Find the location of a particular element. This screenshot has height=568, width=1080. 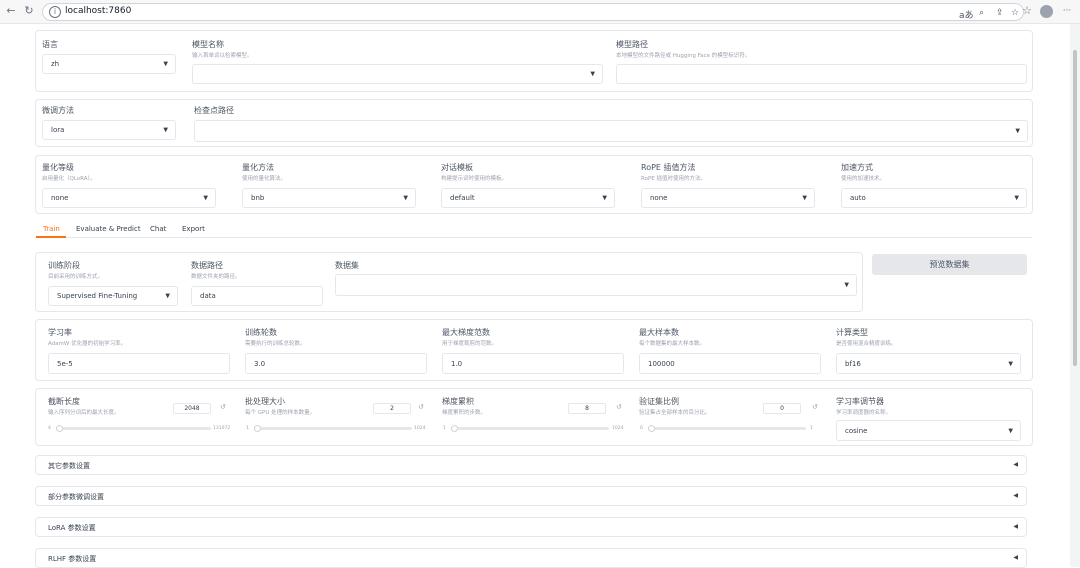

val-size-min: 0 is located at coordinates (641, 428).